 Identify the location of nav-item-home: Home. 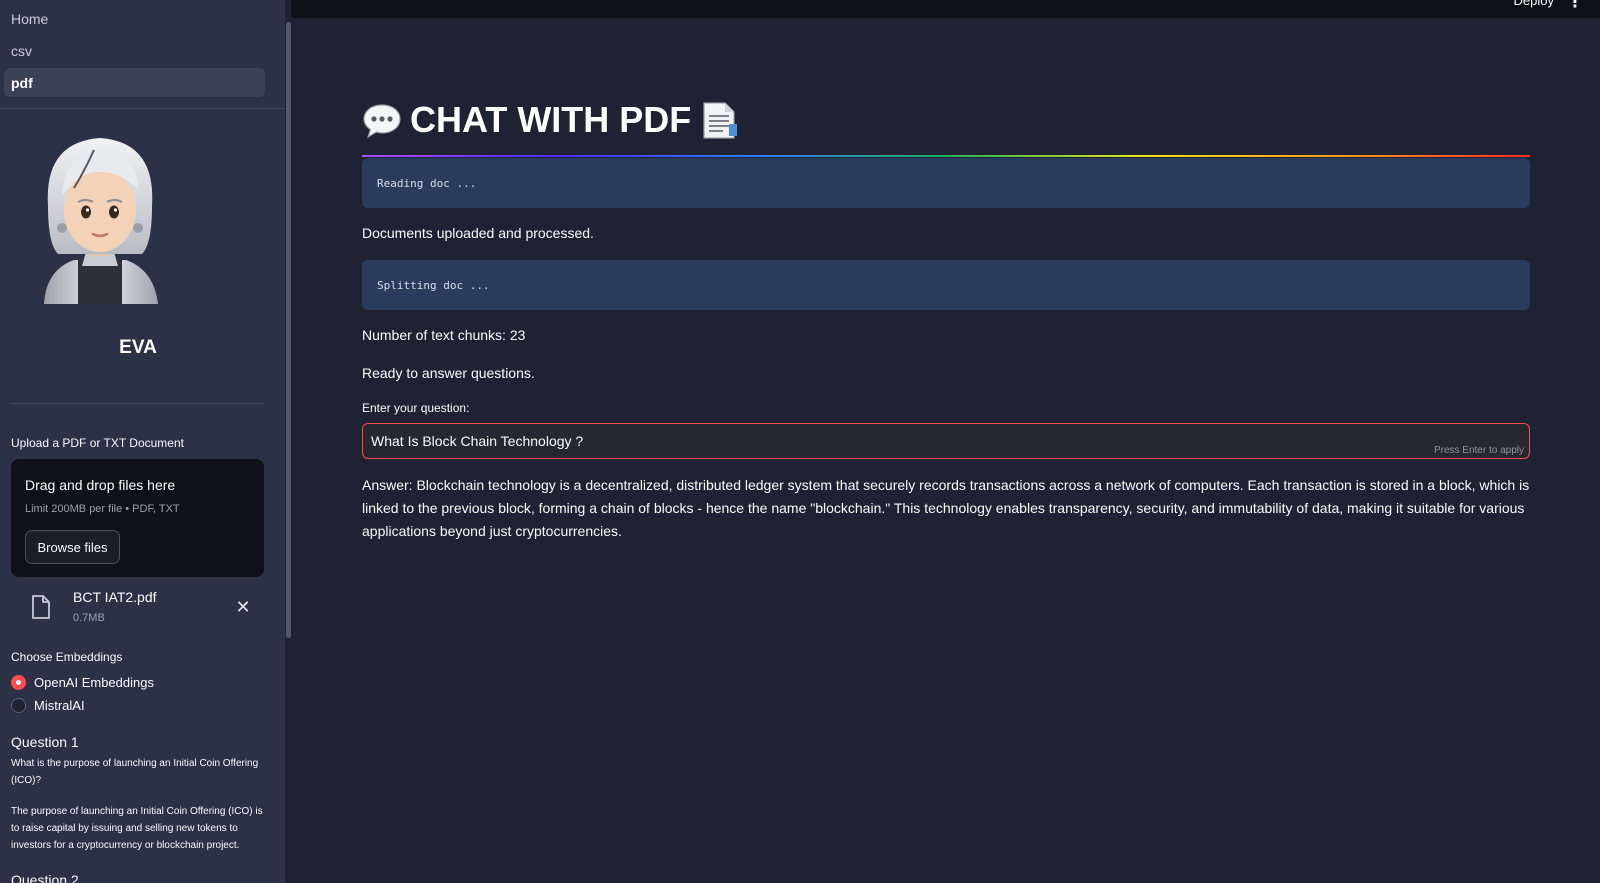
(134, 18).